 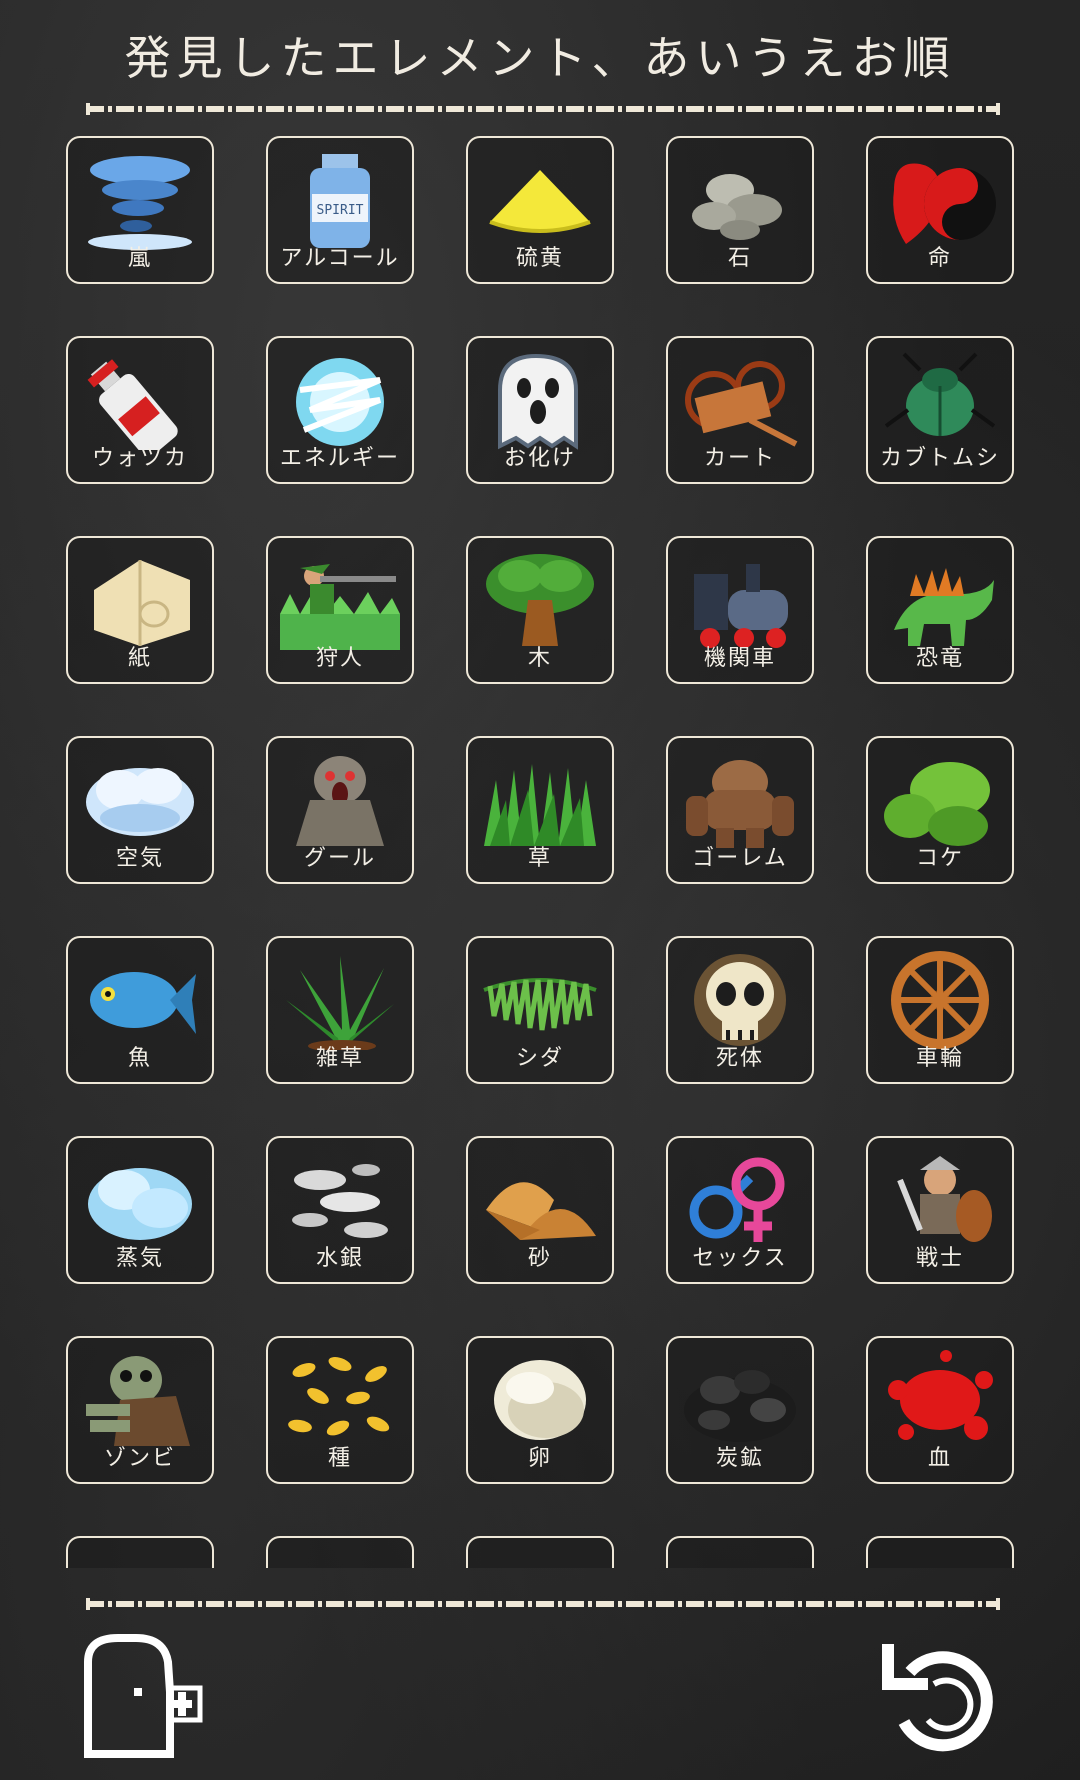 What do you see at coordinates (538, 401) in the screenshot?
I see `ghost-icon` at bounding box center [538, 401].